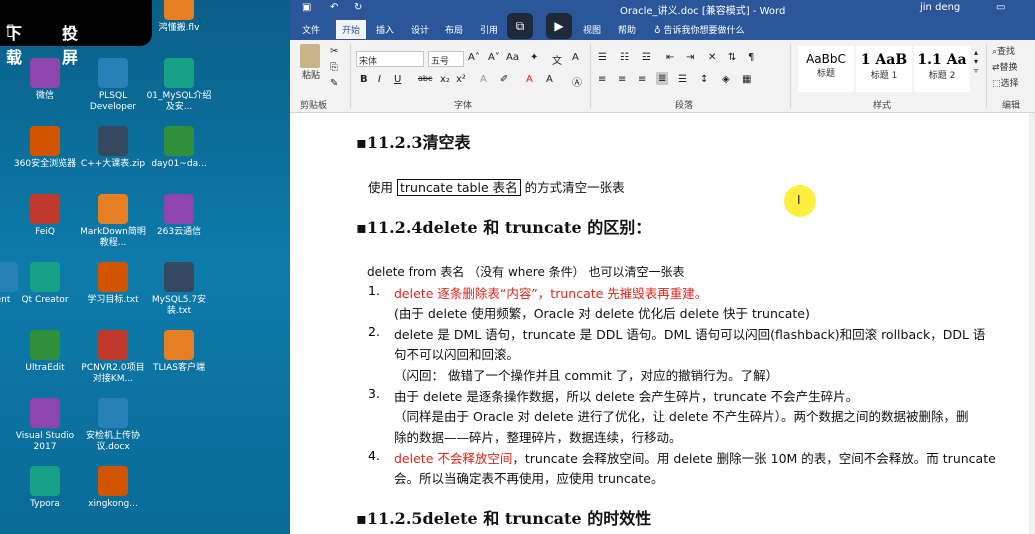  Describe the element at coordinates (113, 101) in the screenshot. I see `desktop-icon-label: PLSQL Developer` at that location.